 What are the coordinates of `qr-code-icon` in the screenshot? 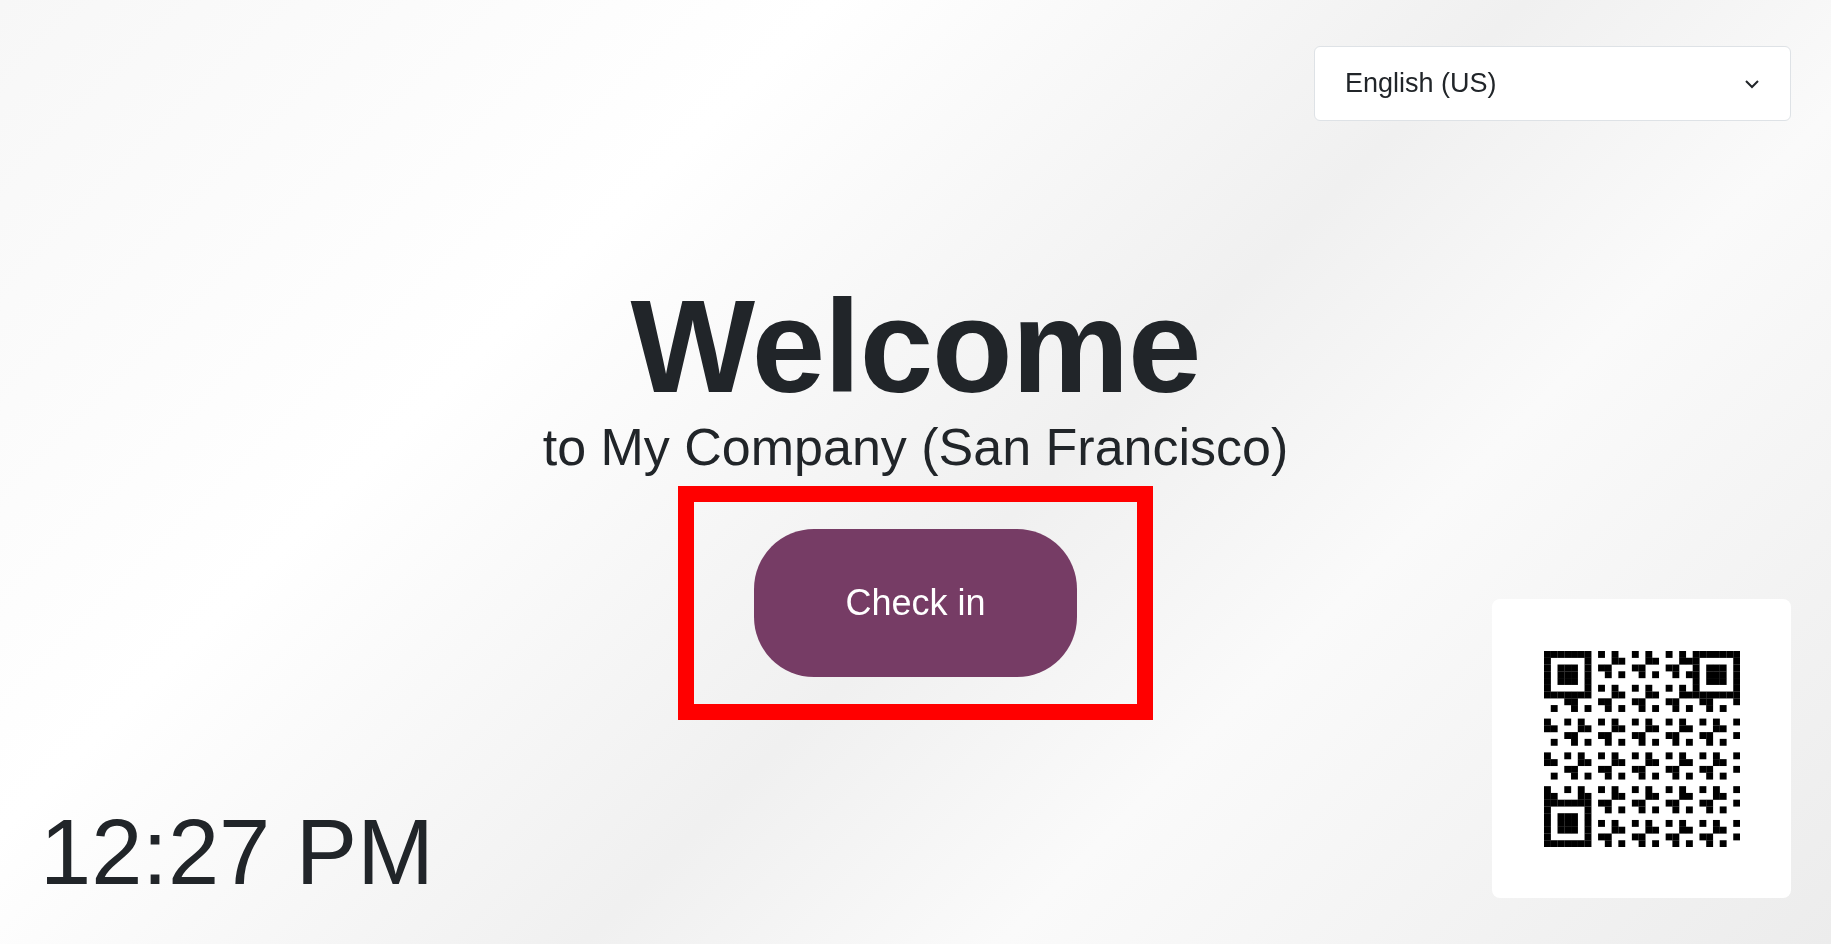 It's located at (1641, 748).